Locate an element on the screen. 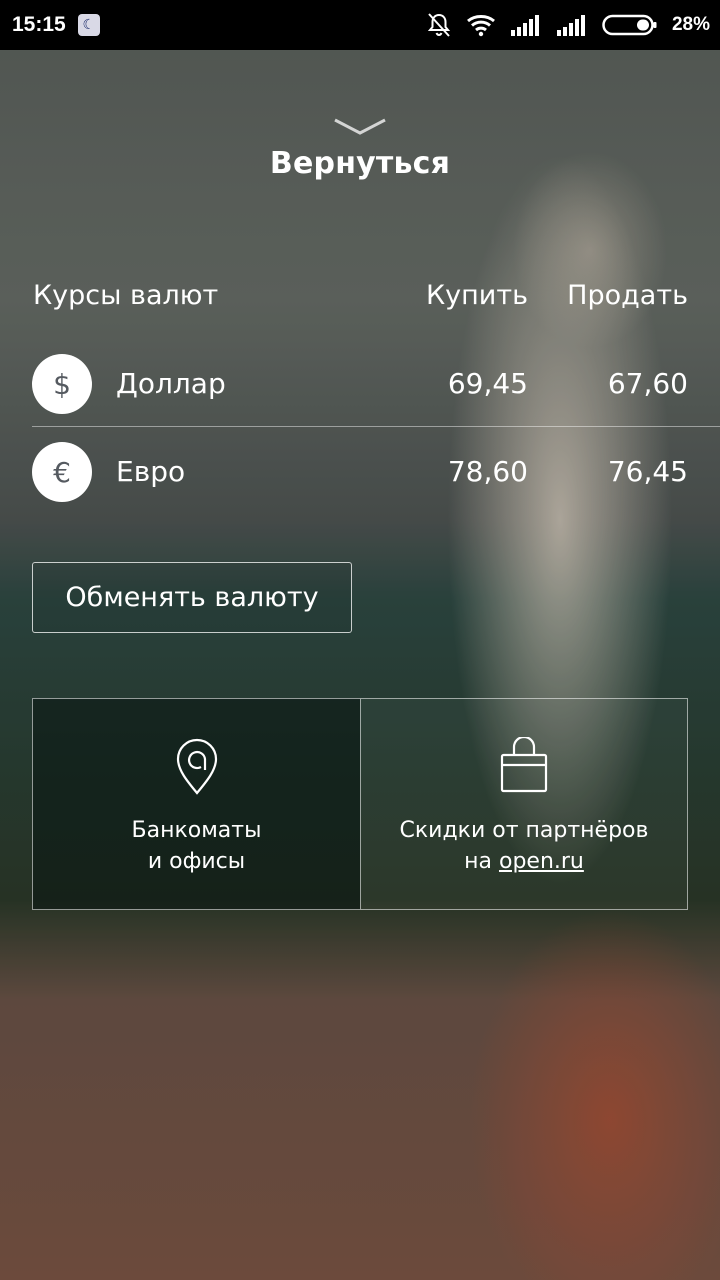 This screenshot has width=720, height=1280. chevron-down-icon is located at coordinates (360, 127).